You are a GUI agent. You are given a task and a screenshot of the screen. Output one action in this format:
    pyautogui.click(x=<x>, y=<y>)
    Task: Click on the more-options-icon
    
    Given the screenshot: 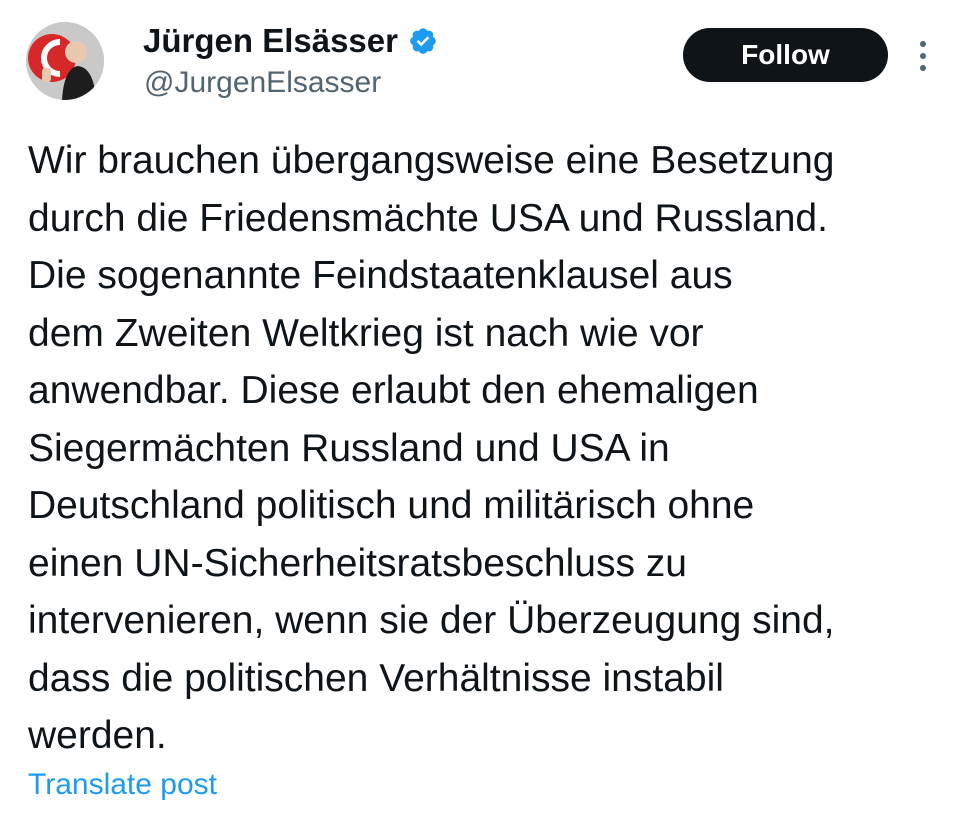 What is the action you would take?
    pyautogui.click(x=923, y=56)
    